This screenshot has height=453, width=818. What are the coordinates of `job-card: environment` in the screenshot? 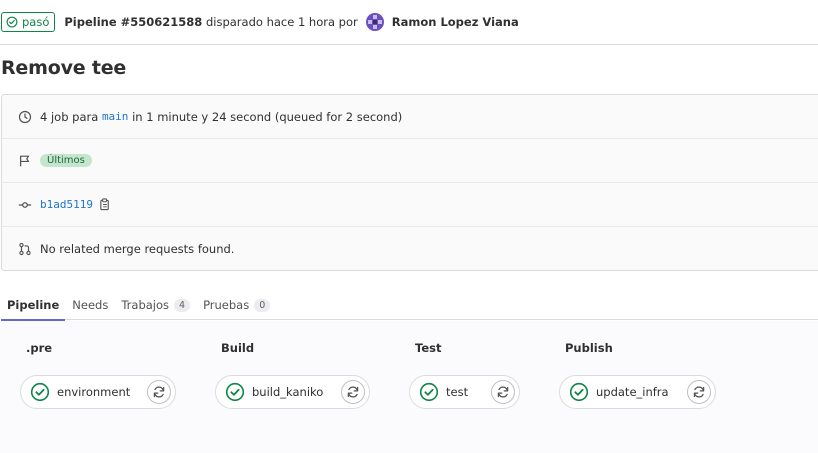 It's located at (98, 392).